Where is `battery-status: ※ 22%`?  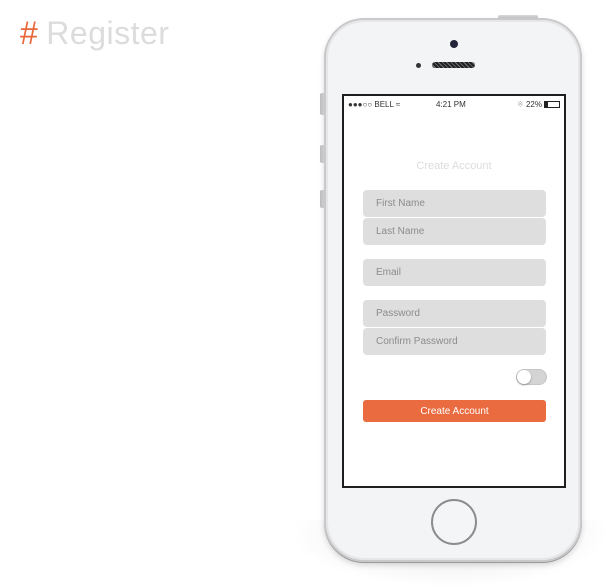
battery-status: ※ 22% is located at coordinates (538, 104).